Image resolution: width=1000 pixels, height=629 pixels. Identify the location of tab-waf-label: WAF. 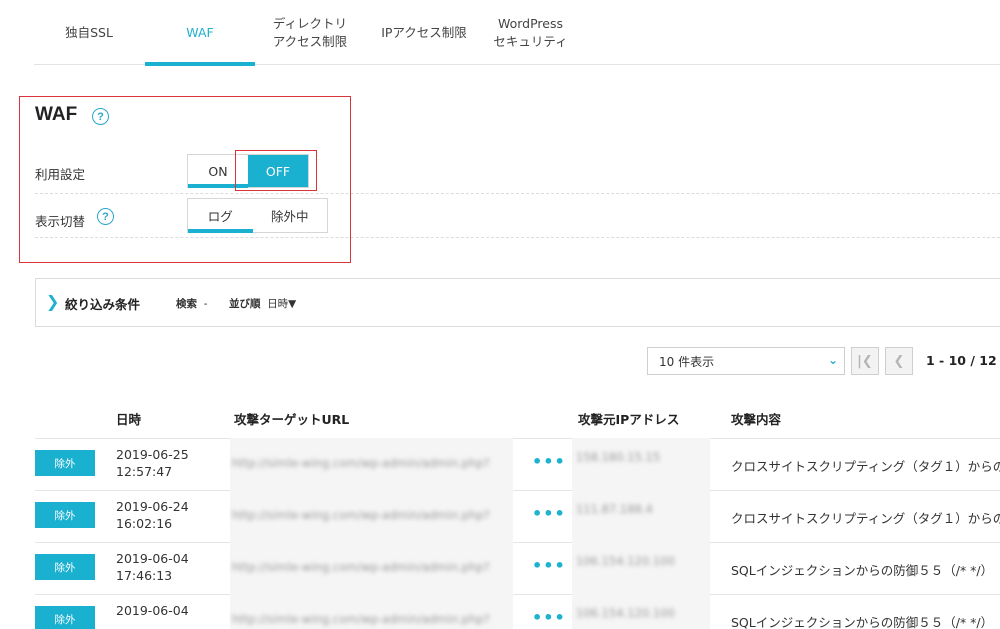
(200, 32).